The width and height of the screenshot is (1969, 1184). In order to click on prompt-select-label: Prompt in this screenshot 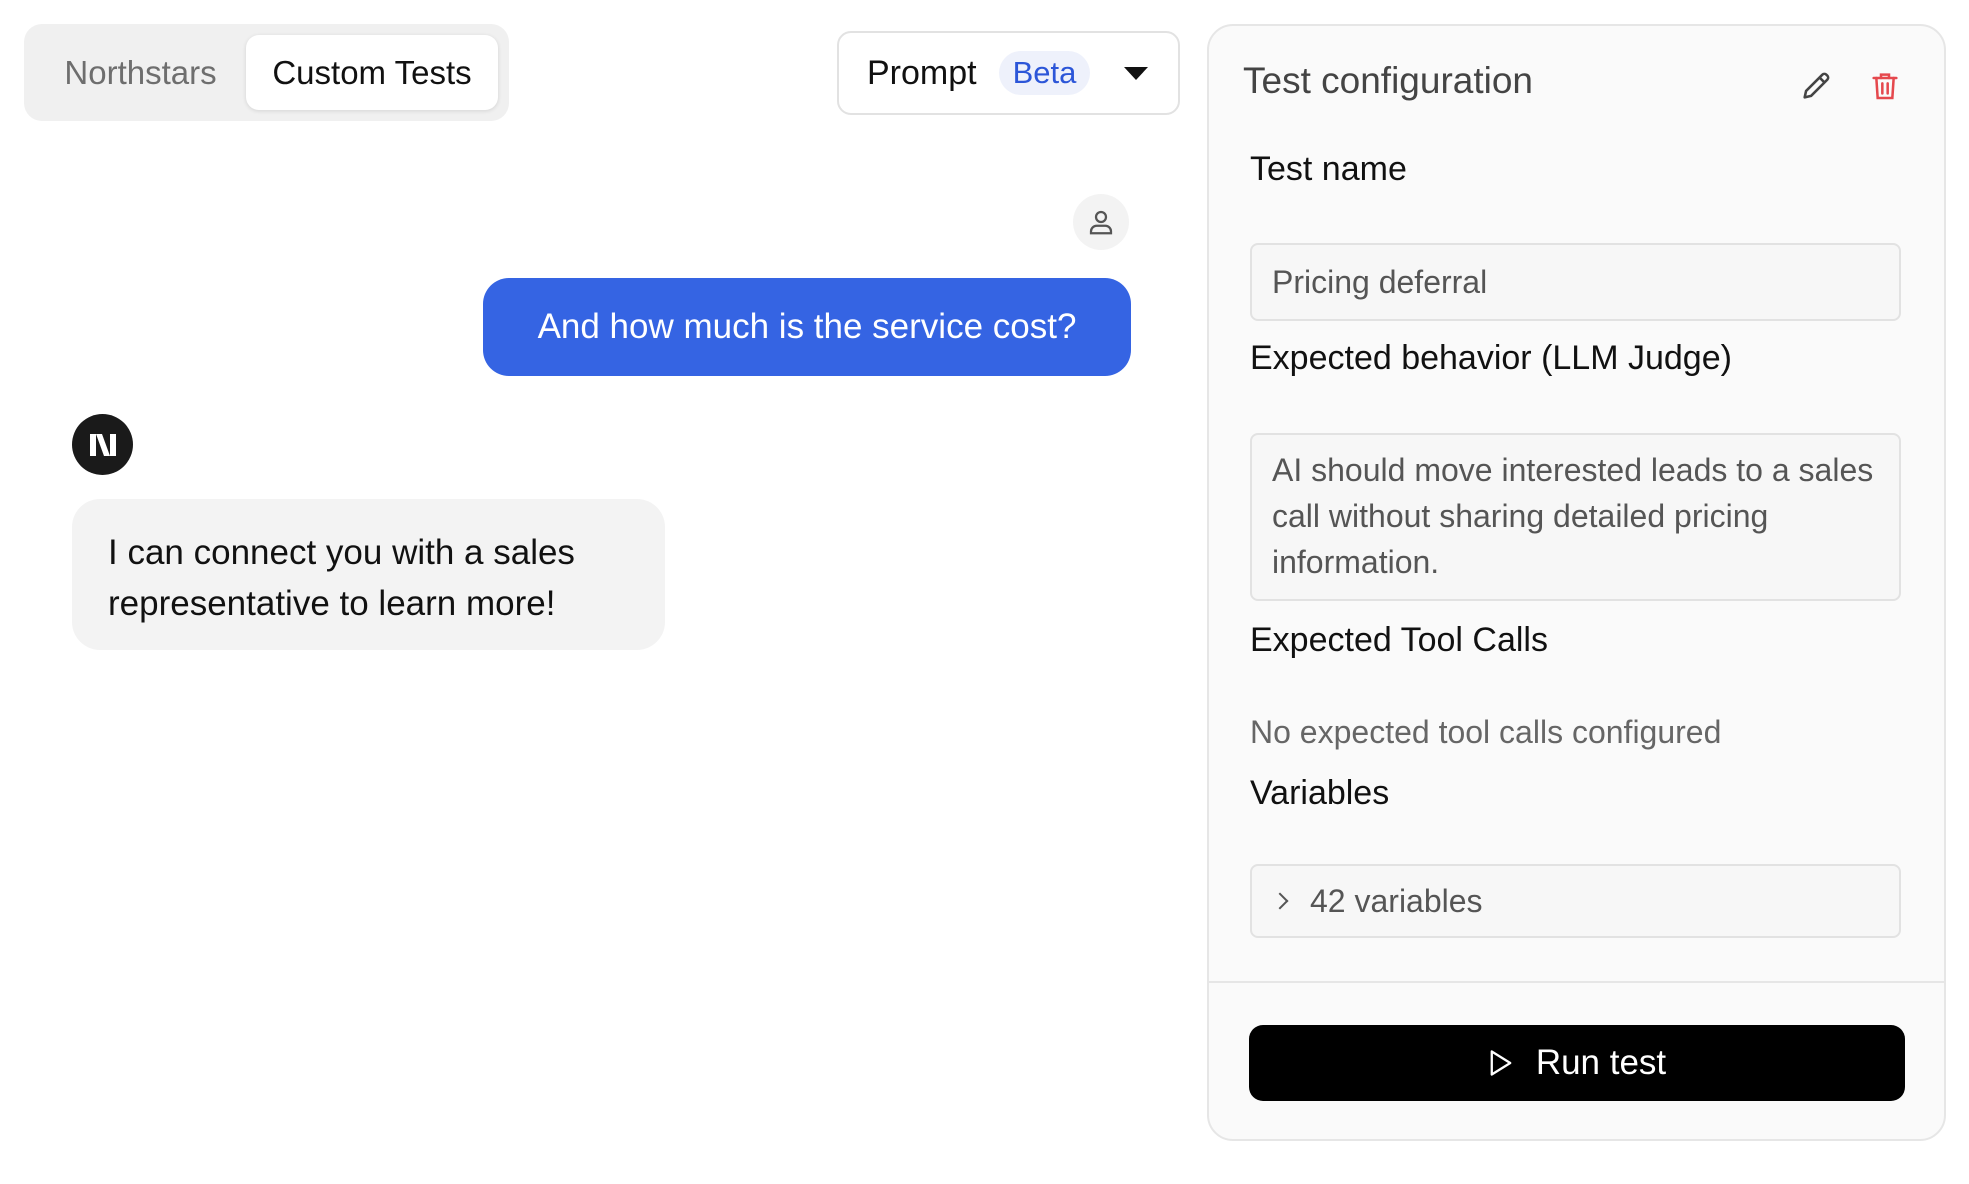, I will do `click(922, 72)`.